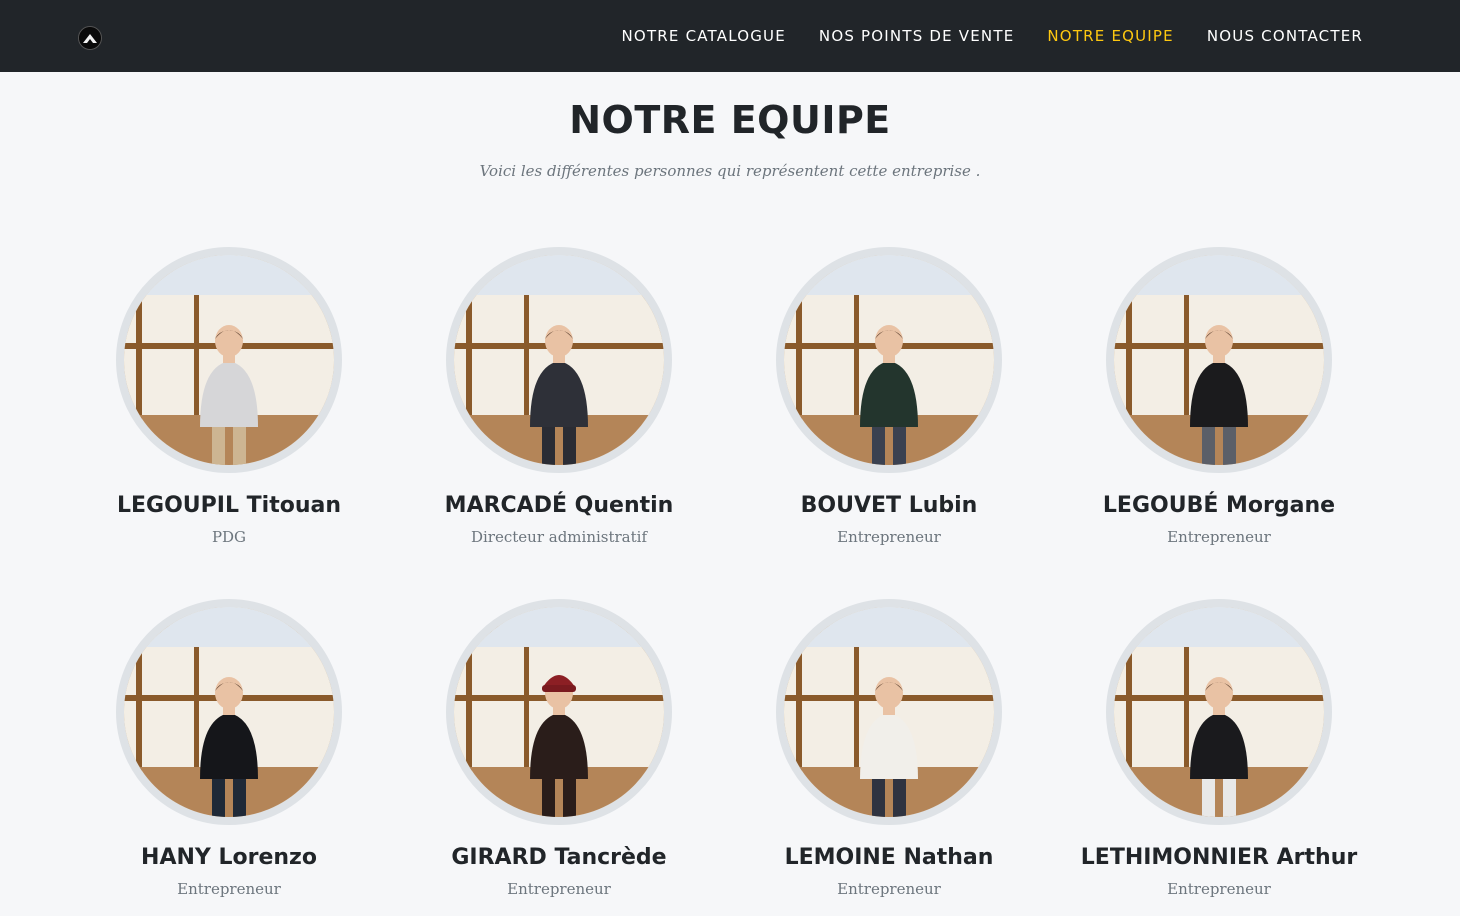  Describe the element at coordinates (228, 505) in the screenshot. I see `team-member-name: LEGOUPIL Titouan` at that location.